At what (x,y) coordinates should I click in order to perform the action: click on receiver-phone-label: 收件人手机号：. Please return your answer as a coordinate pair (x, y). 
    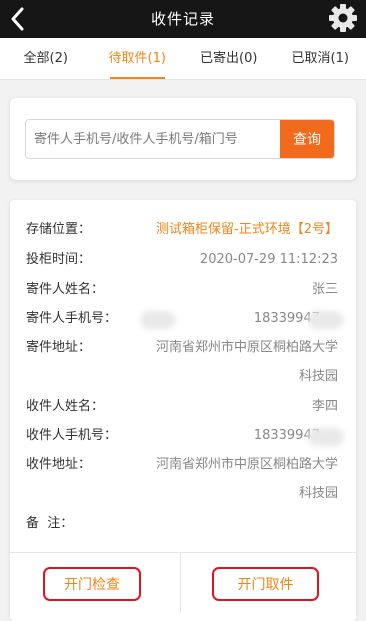
    Looking at the image, I should click on (72, 435).